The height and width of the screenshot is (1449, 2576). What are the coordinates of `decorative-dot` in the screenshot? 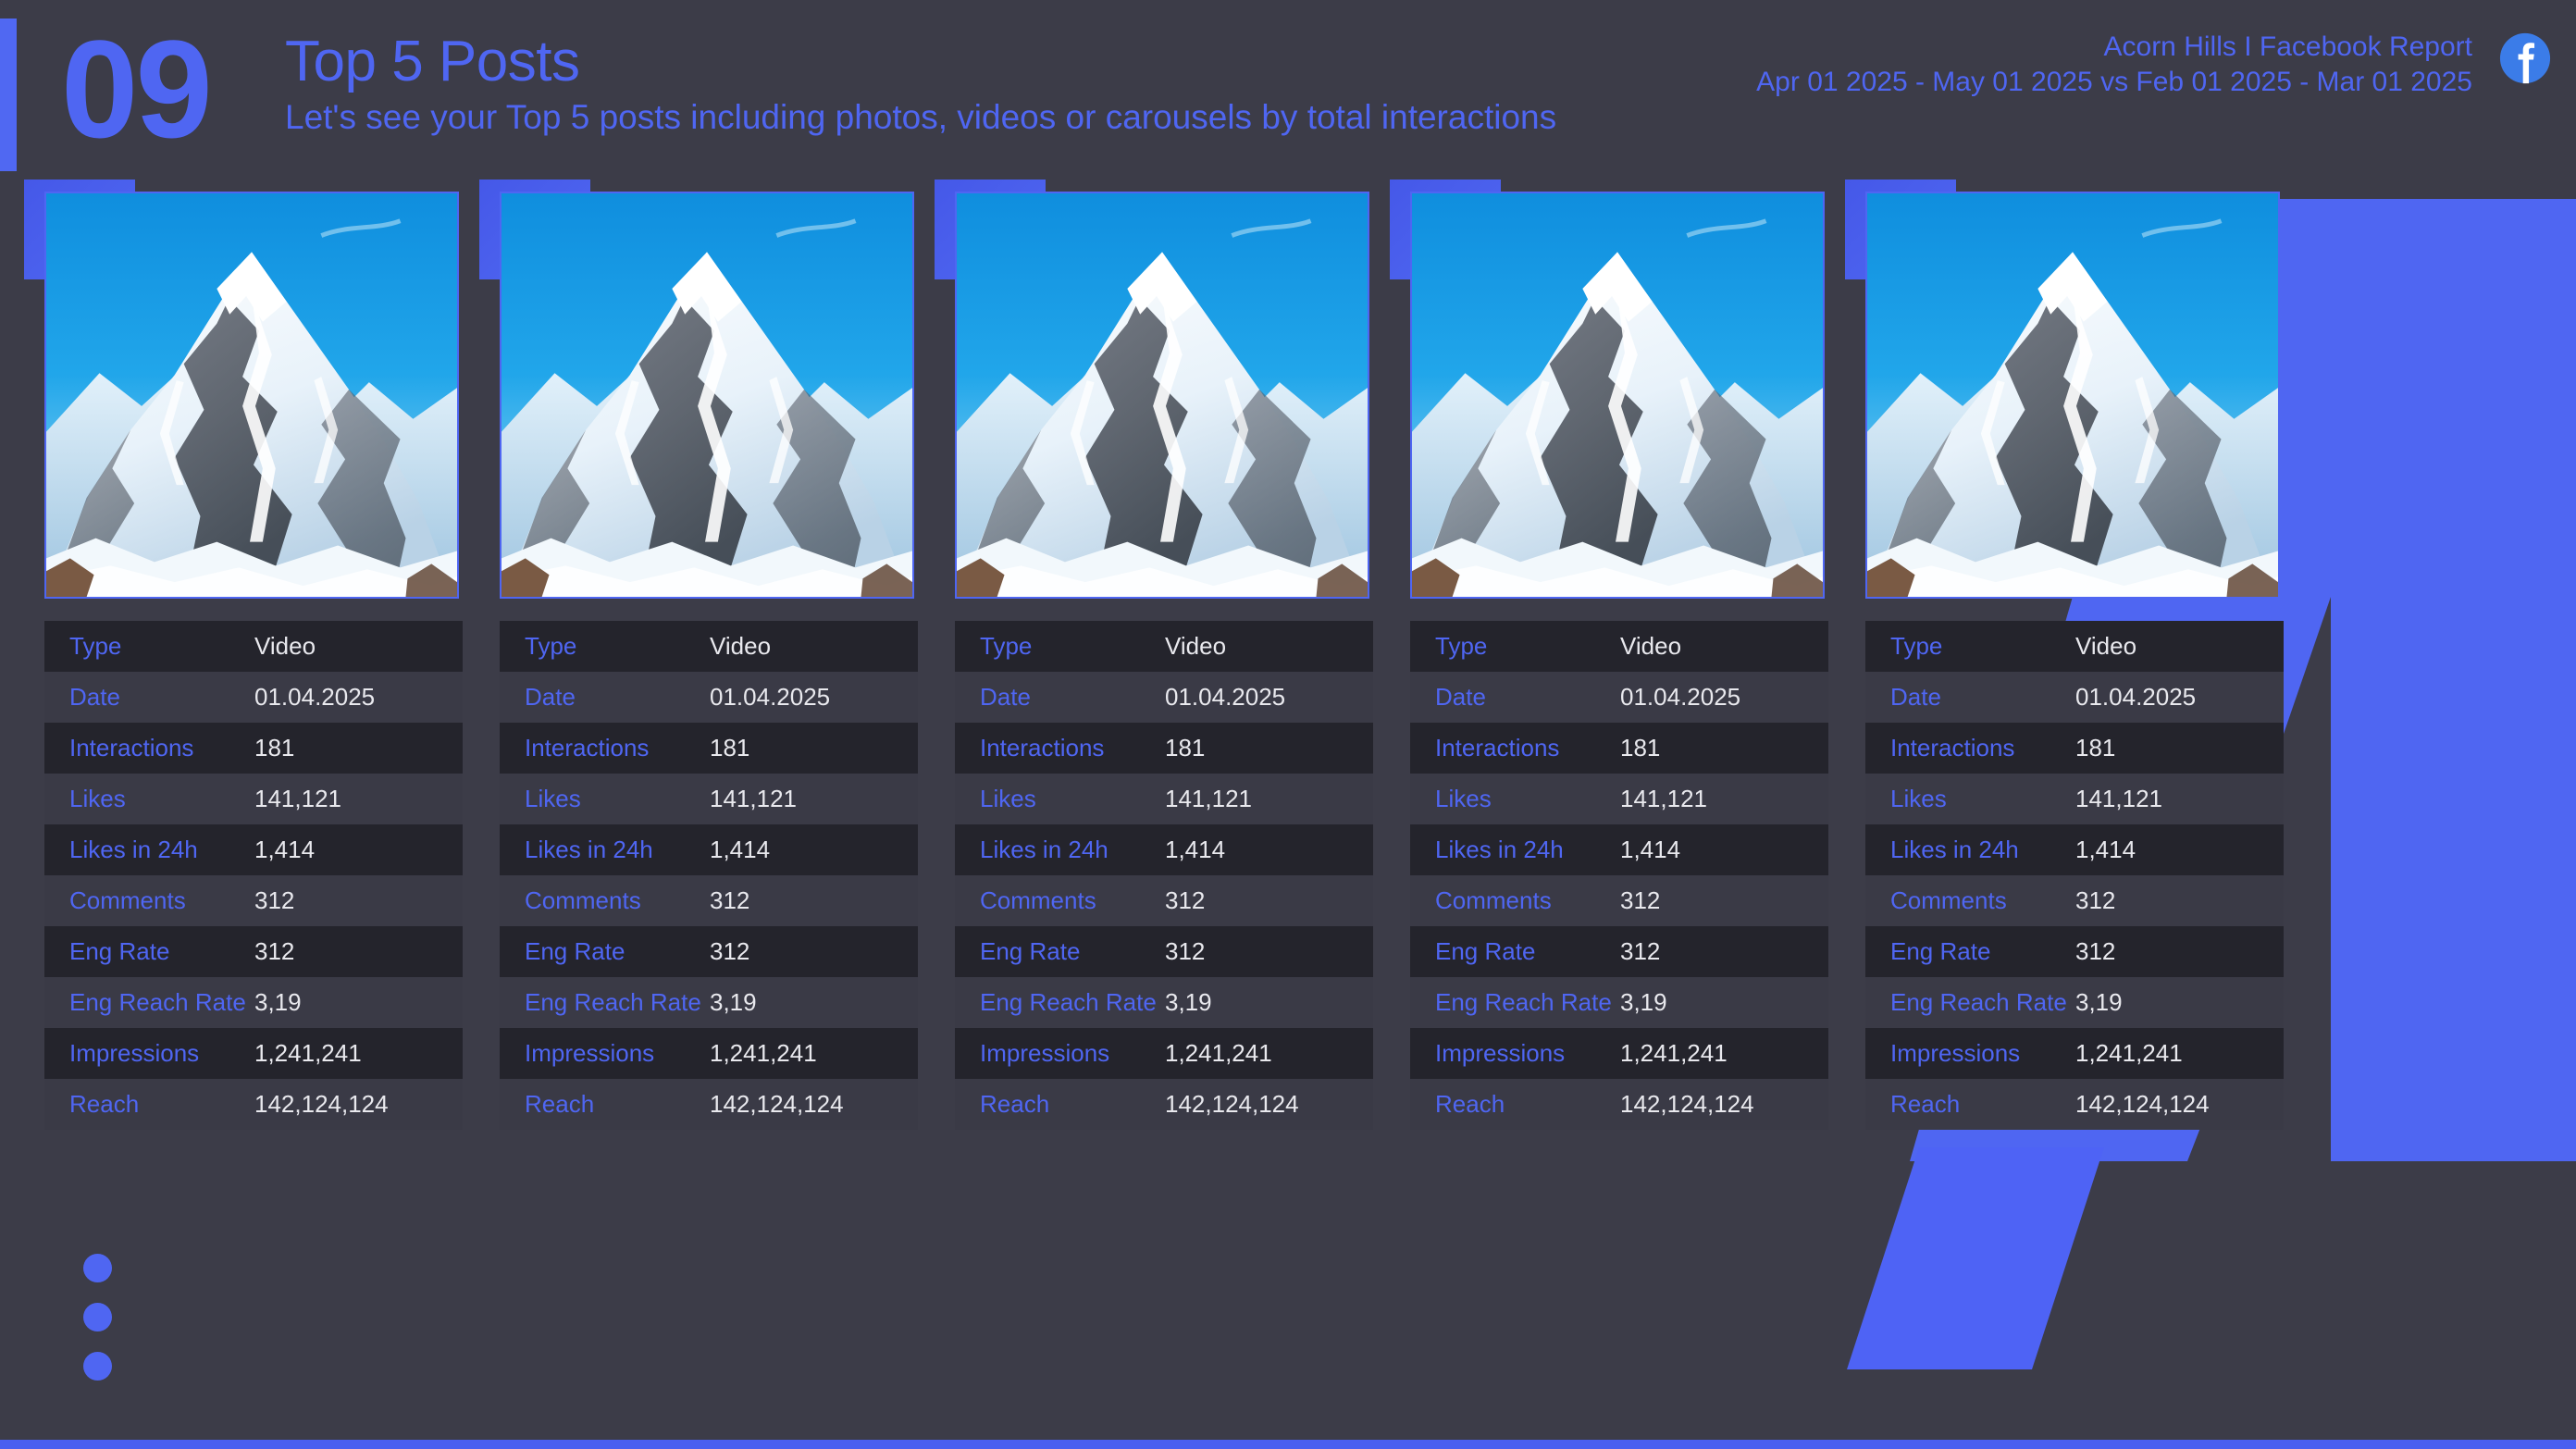 It's located at (97, 1367).